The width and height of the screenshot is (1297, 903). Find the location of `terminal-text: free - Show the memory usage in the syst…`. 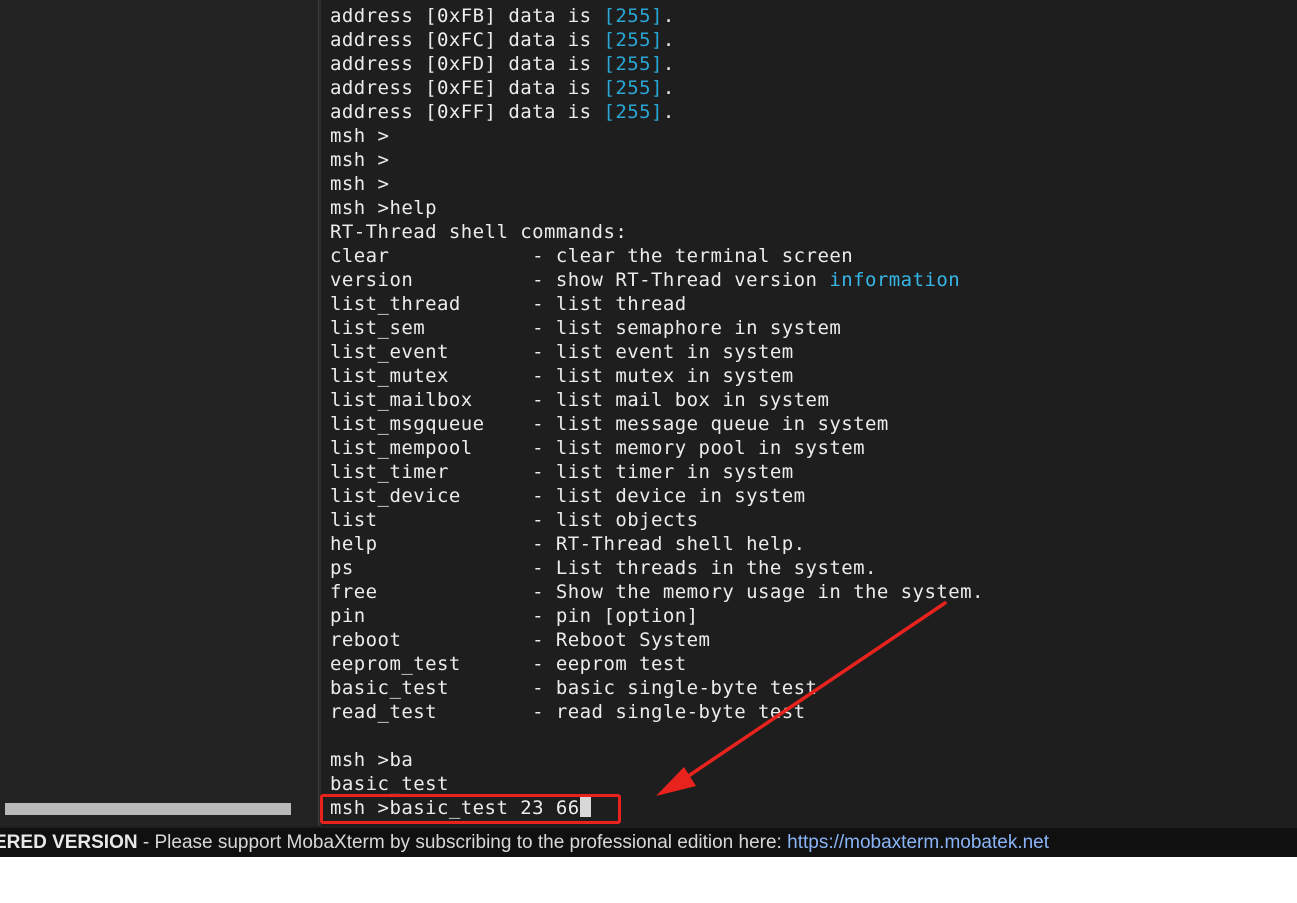

terminal-text: free - Show the memory usage in the syst… is located at coordinates (657, 592).